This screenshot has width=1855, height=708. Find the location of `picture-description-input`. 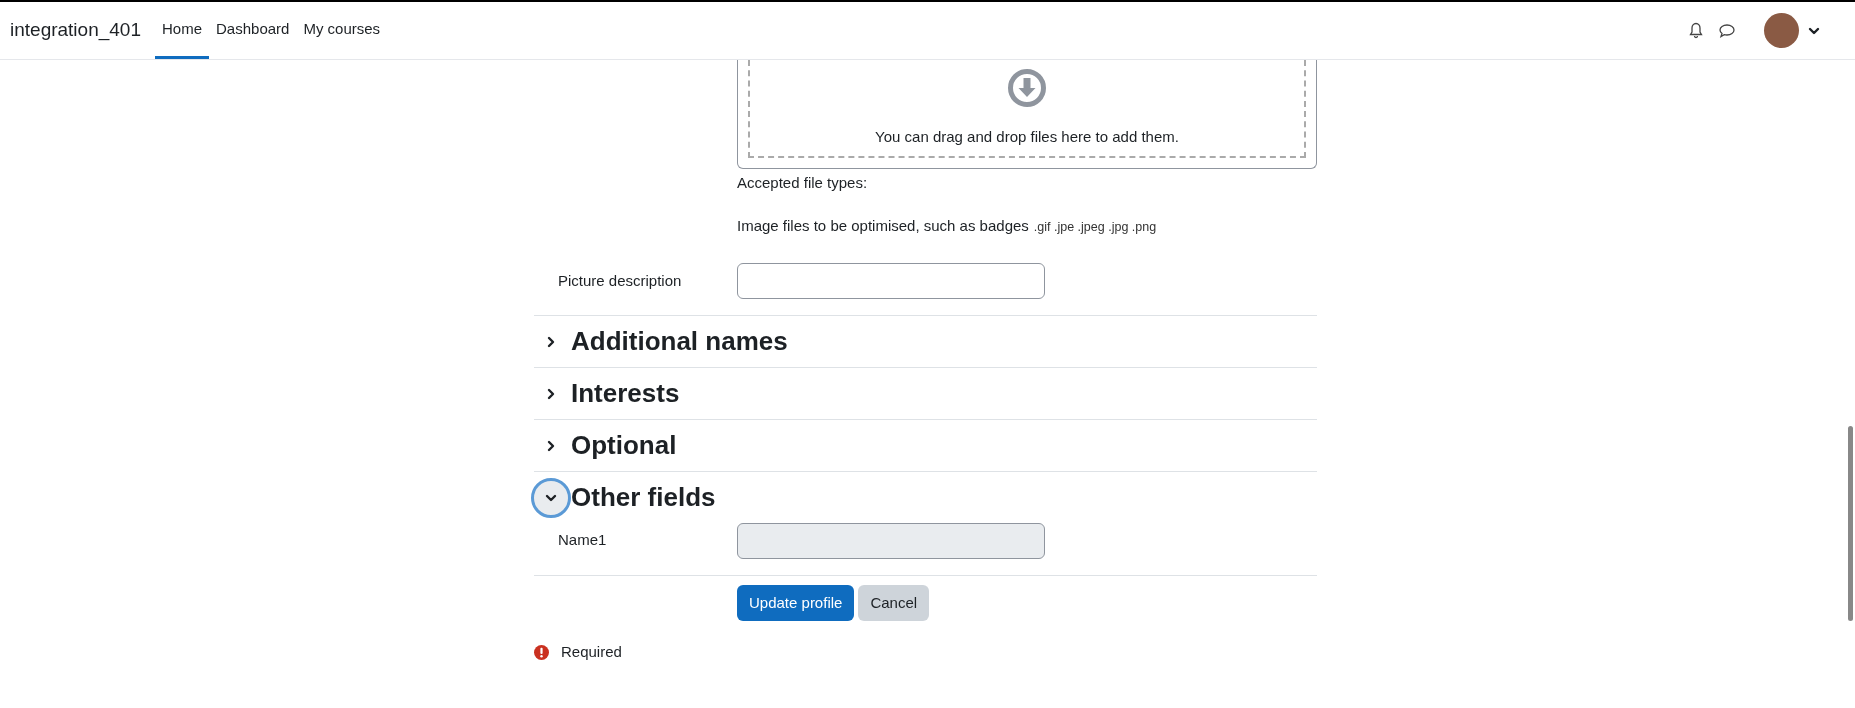

picture-description-input is located at coordinates (891, 281).